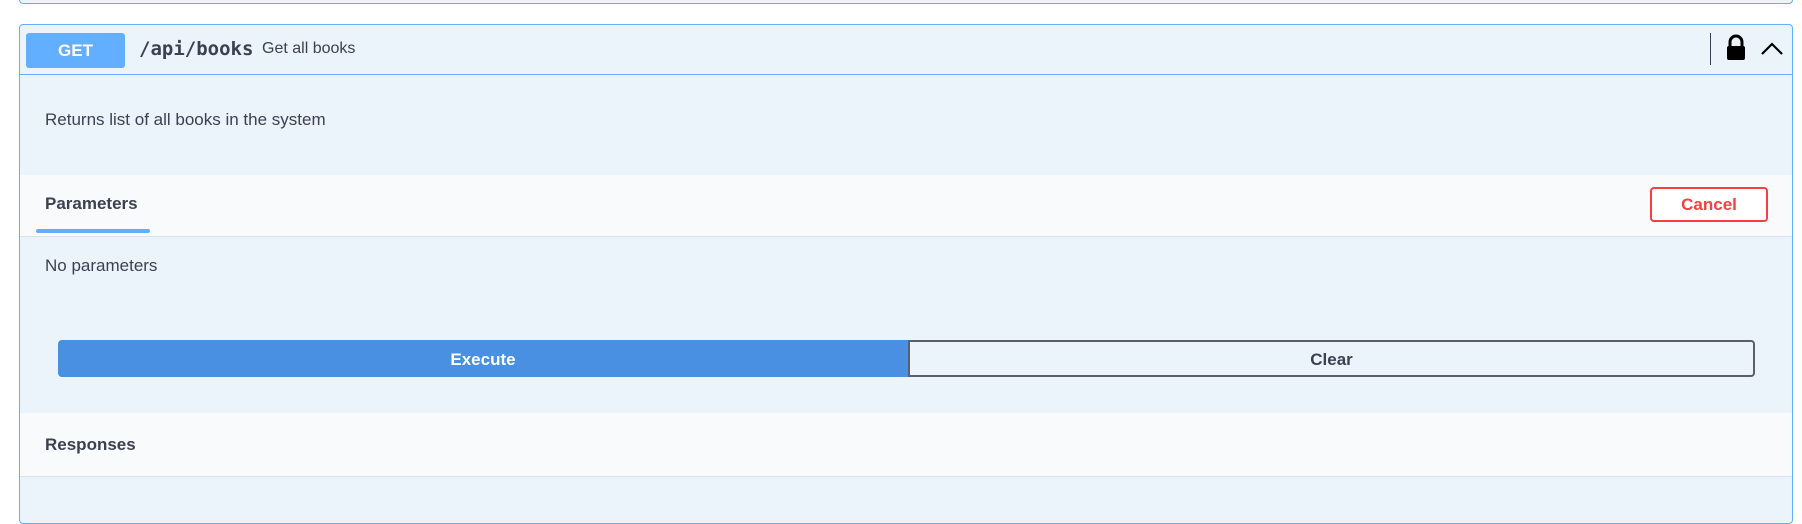 The image size is (1802, 524). I want to click on responses-header: Responses, so click(906, 445).